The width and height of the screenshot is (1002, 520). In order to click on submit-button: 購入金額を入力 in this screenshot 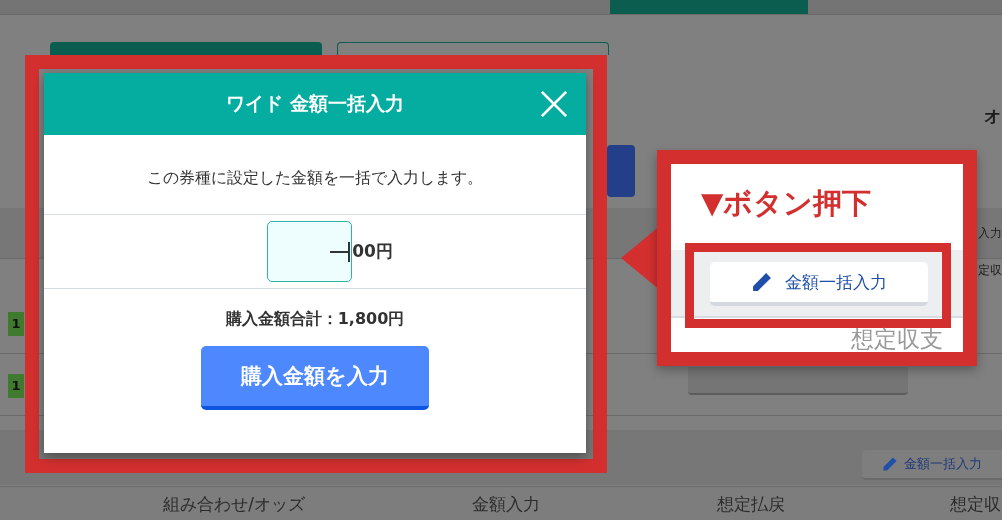, I will do `click(315, 378)`.